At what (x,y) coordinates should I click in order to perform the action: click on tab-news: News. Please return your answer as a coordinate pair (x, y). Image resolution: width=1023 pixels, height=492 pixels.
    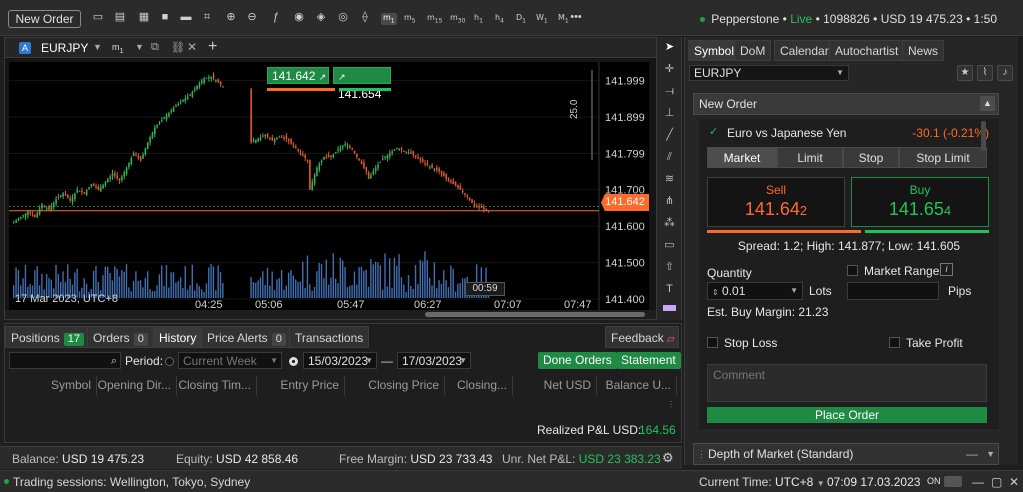
    Looking at the image, I should click on (923, 50).